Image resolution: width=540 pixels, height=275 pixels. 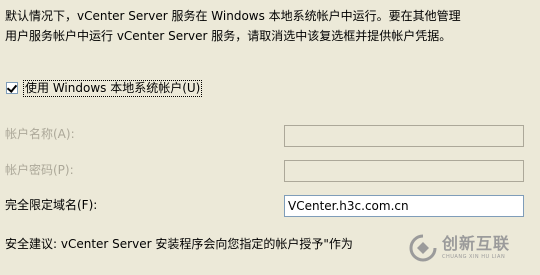 What do you see at coordinates (112, 88) in the screenshot?
I see `use-local-system-account-label: 使用 Windows 本地系统帐户(U)` at bounding box center [112, 88].